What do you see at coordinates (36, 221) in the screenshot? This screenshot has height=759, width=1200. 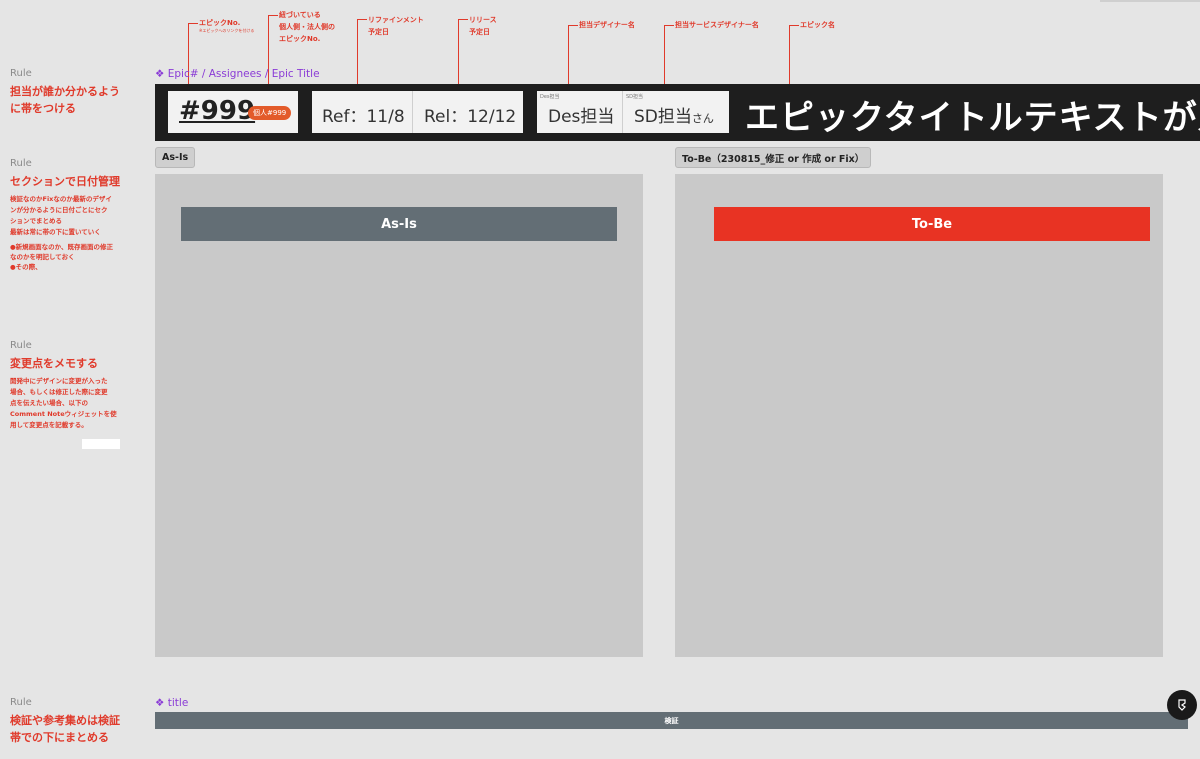 I see `rule-body-line: ションでまとめる` at bounding box center [36, 221].